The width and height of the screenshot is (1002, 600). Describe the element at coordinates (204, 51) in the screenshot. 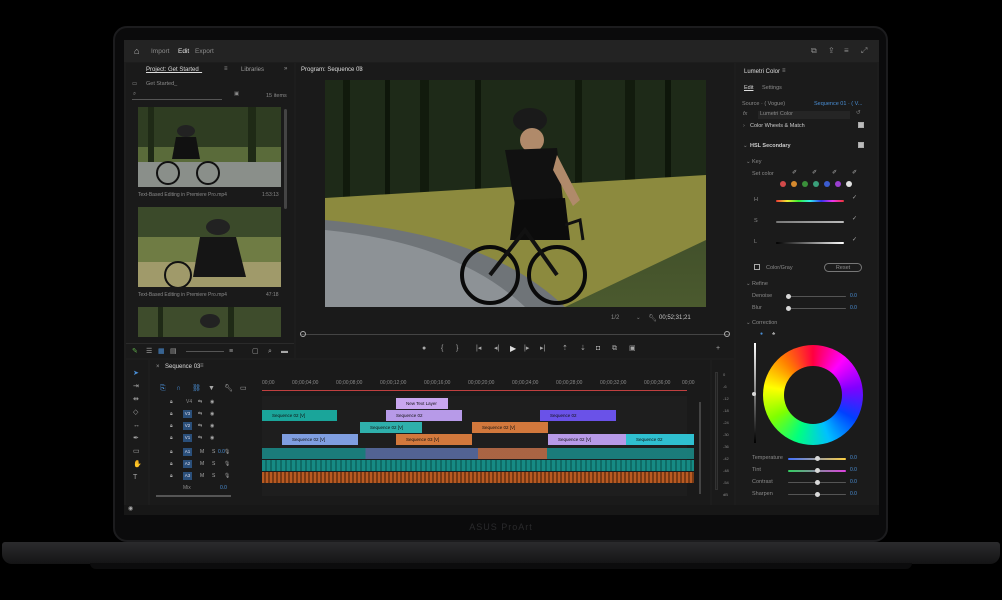

I see `export-tab: Export` at that location.